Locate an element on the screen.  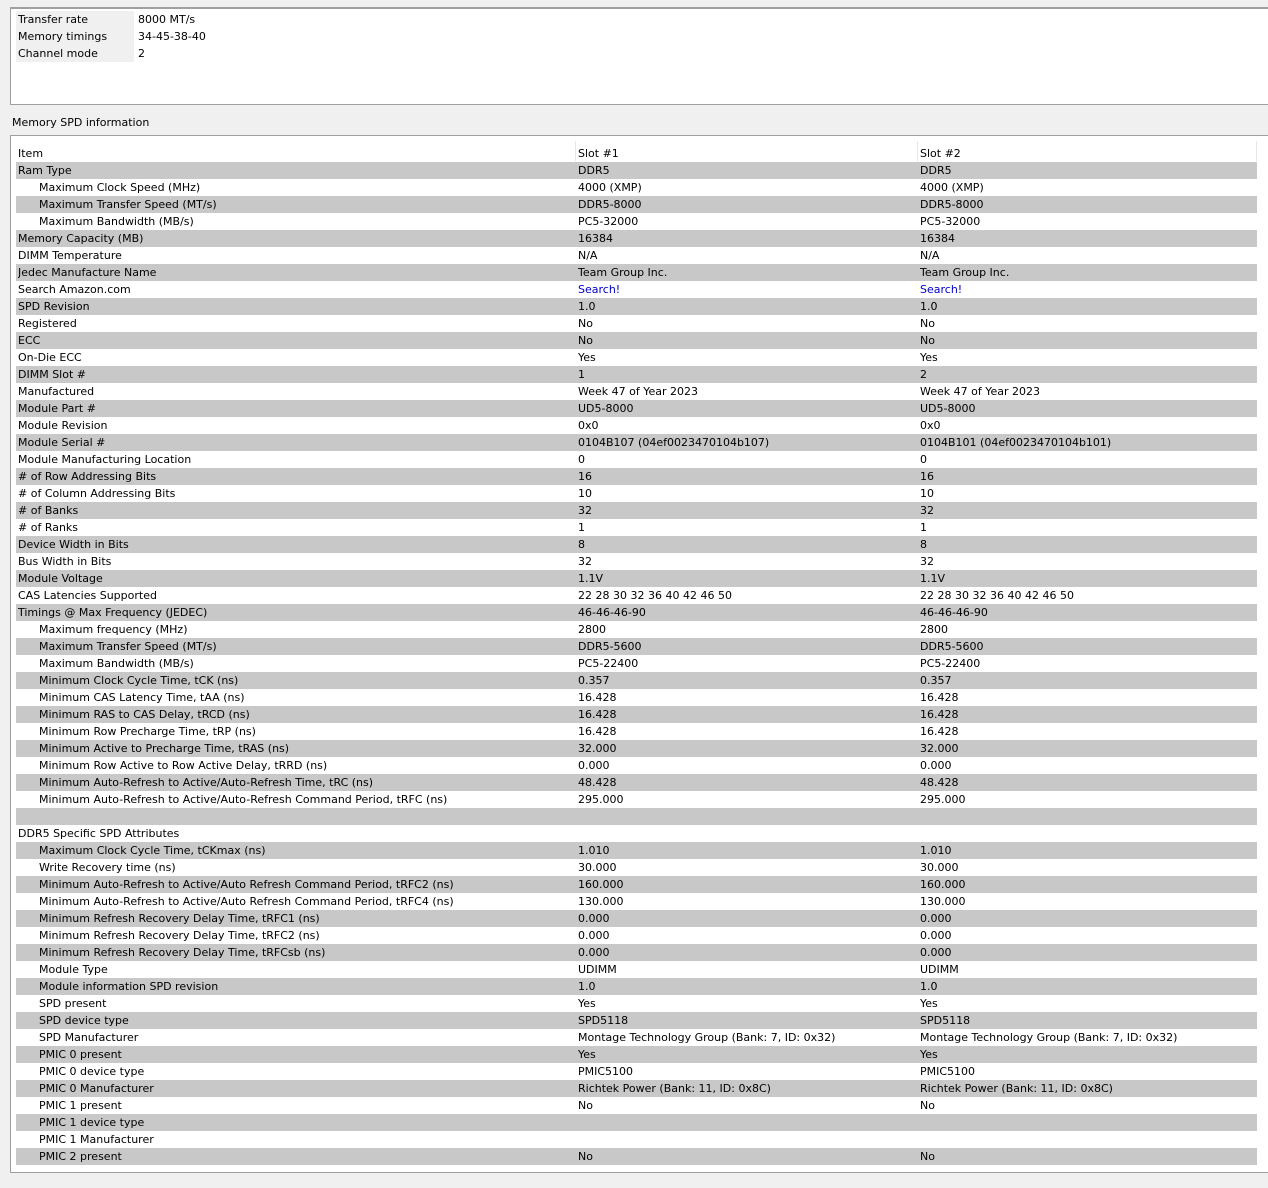
table-row: PMIC 1 present No No is located at coordinates (636, 1105).